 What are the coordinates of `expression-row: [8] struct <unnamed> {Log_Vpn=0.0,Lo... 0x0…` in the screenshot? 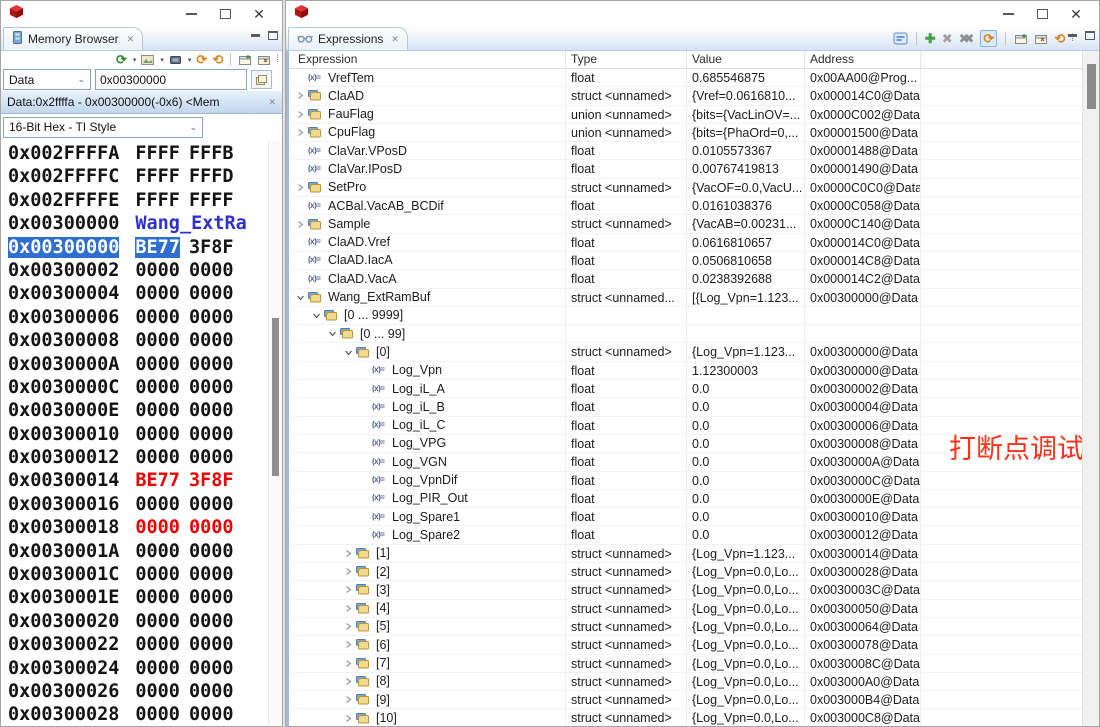 It's located at (694, 682).